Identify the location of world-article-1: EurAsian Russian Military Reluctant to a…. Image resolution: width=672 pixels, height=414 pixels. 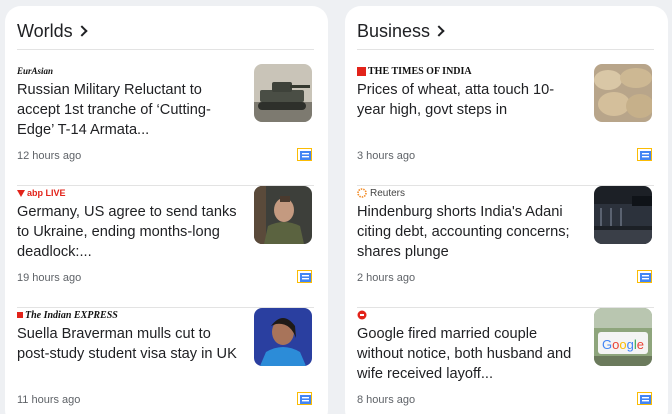
(165, 125).